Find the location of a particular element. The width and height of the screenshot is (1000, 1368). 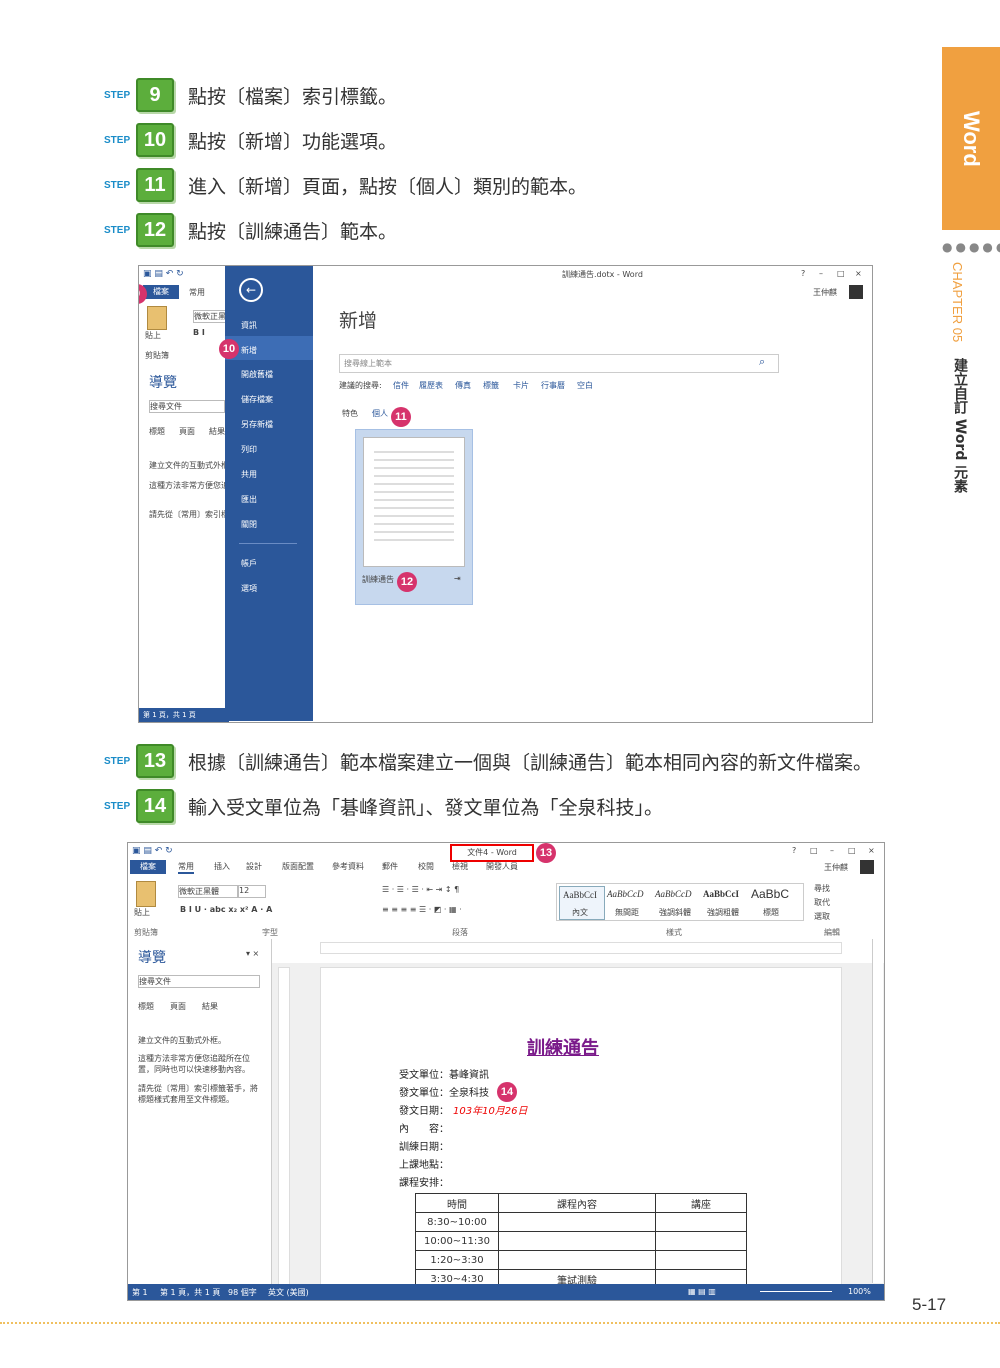

suggested-letters: 信件 is located at coordinates (401, 385).